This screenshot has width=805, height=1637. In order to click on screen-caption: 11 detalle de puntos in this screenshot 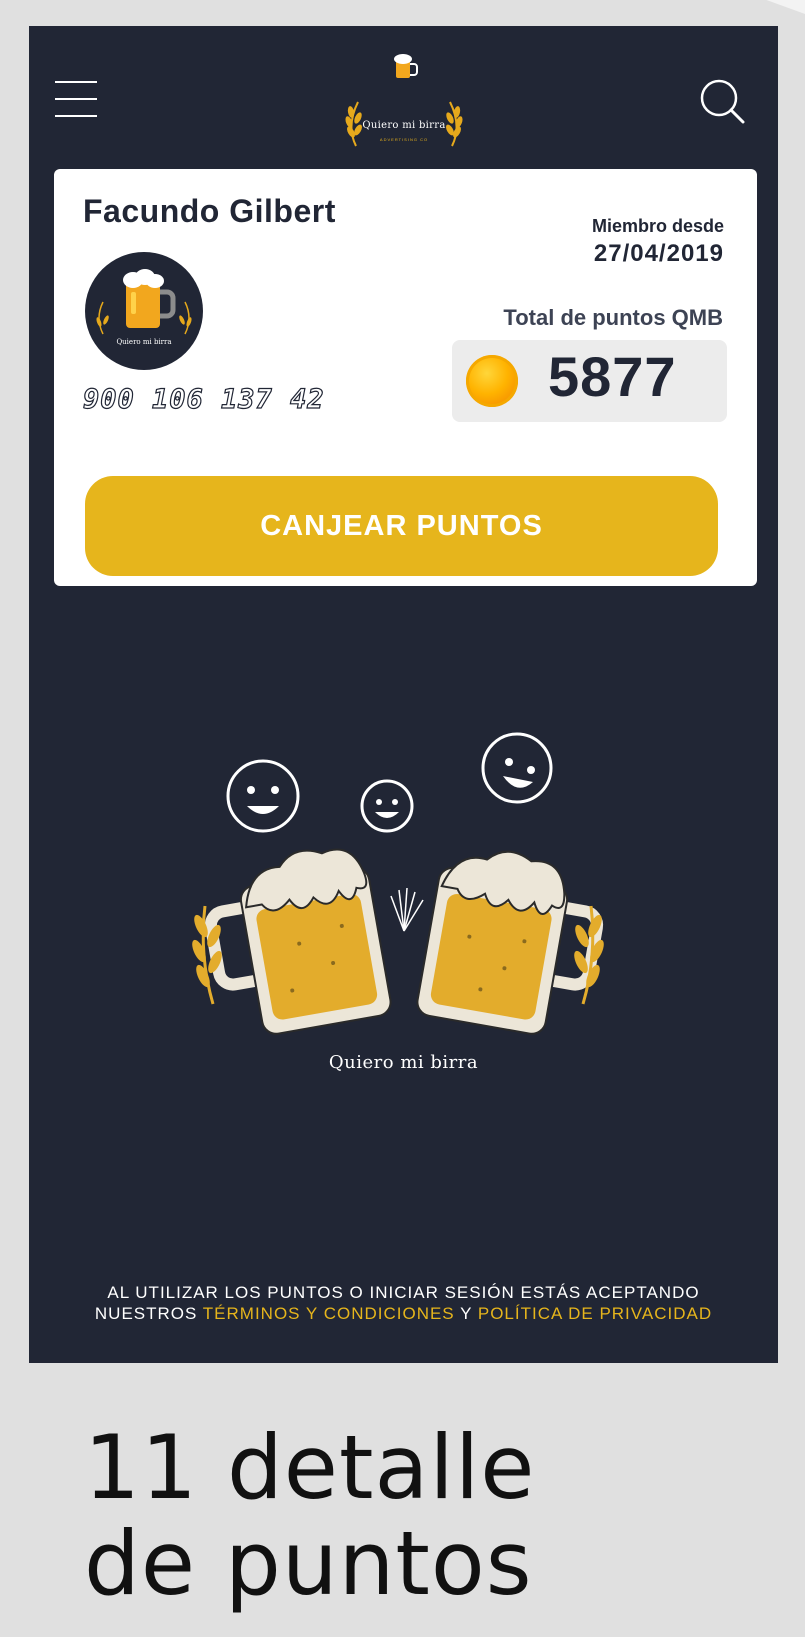, I will do `click(309, 1516)`.